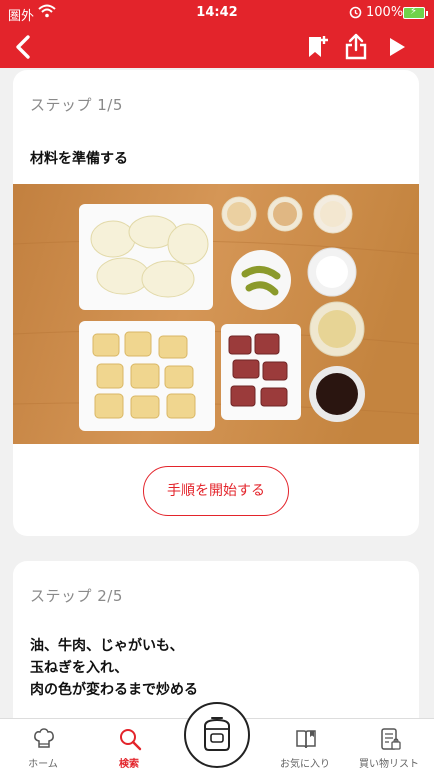 The height and width of the screenshot is (773, 434). What do you see at coordinates (114, 690) in the screenshot?
I see `step-instruction-line: 肉の色が変わるまで炒める` at bounding box center [114, 690].